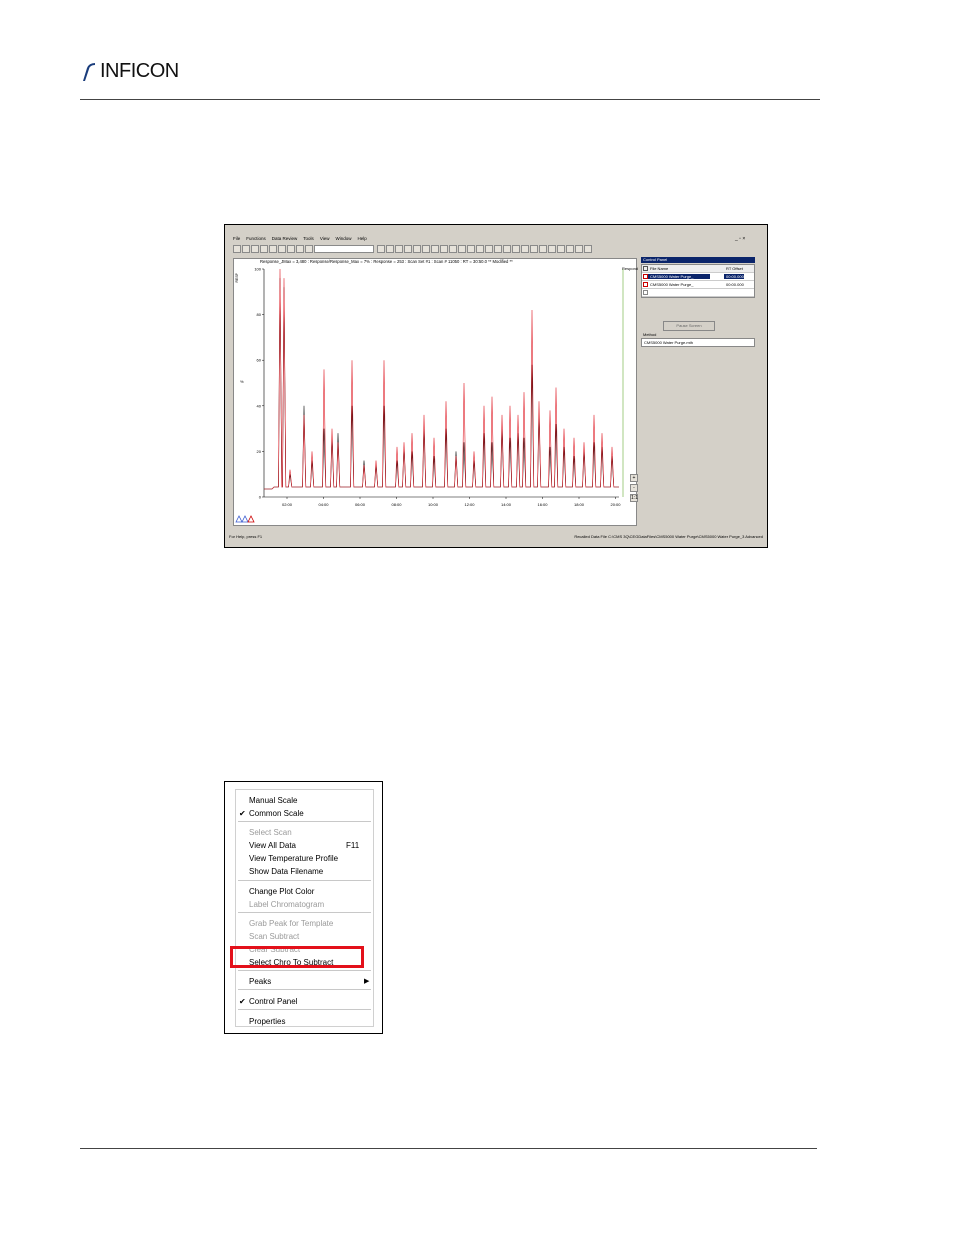 The width and height of the screenshot is (954, 1235). What do you see at coordinates (698, 293) in the screenshot?
I see `empty-row` at bounding box center [698, 293].